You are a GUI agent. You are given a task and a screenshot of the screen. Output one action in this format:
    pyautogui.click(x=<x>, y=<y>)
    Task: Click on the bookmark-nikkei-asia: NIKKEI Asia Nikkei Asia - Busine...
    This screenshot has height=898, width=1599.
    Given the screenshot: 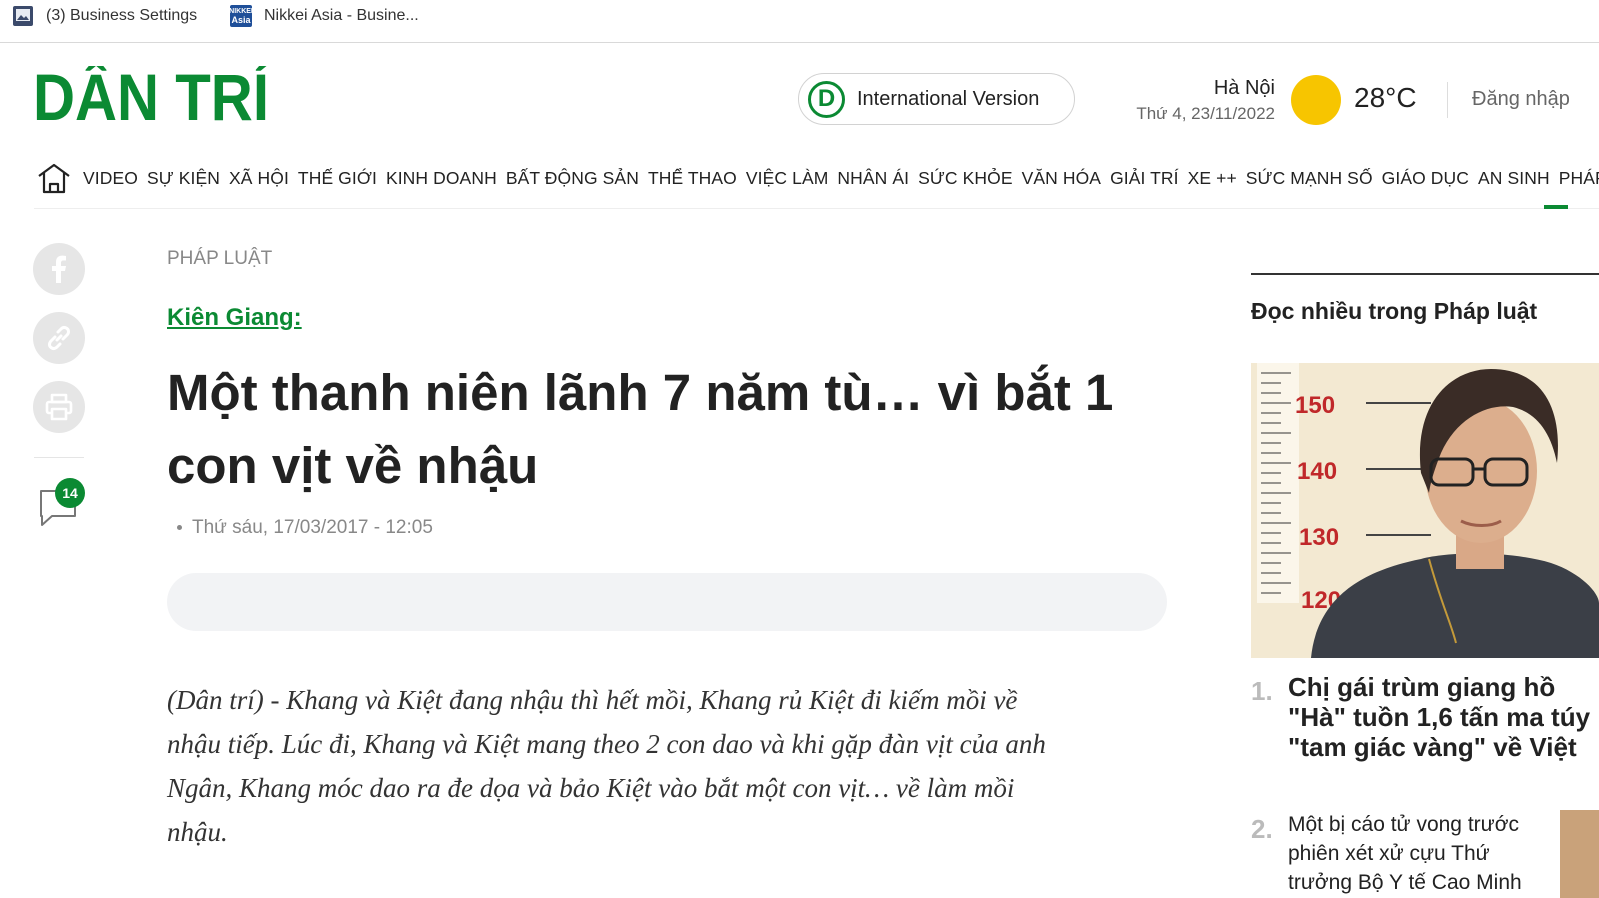 What is the action you would take?
    pyautogui.click(x=324, y=16)
    